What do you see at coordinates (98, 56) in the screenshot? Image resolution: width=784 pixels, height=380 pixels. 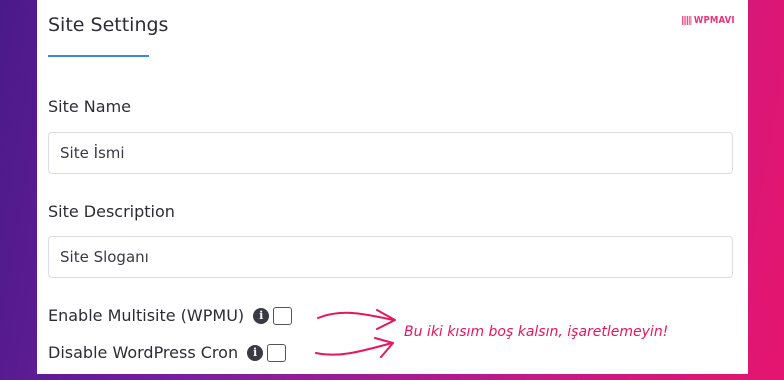 I see `title-underline` at bounding box center [98, 56].